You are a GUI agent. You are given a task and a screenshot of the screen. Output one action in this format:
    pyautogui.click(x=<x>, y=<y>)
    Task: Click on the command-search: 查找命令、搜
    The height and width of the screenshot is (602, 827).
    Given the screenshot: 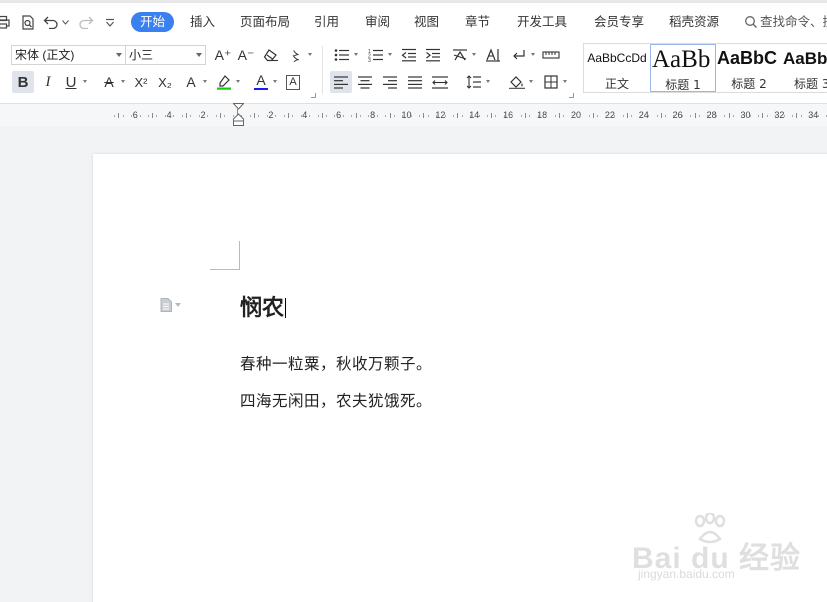 What is the action you would take?
    pyautogui.click(x=785, y=22)
    